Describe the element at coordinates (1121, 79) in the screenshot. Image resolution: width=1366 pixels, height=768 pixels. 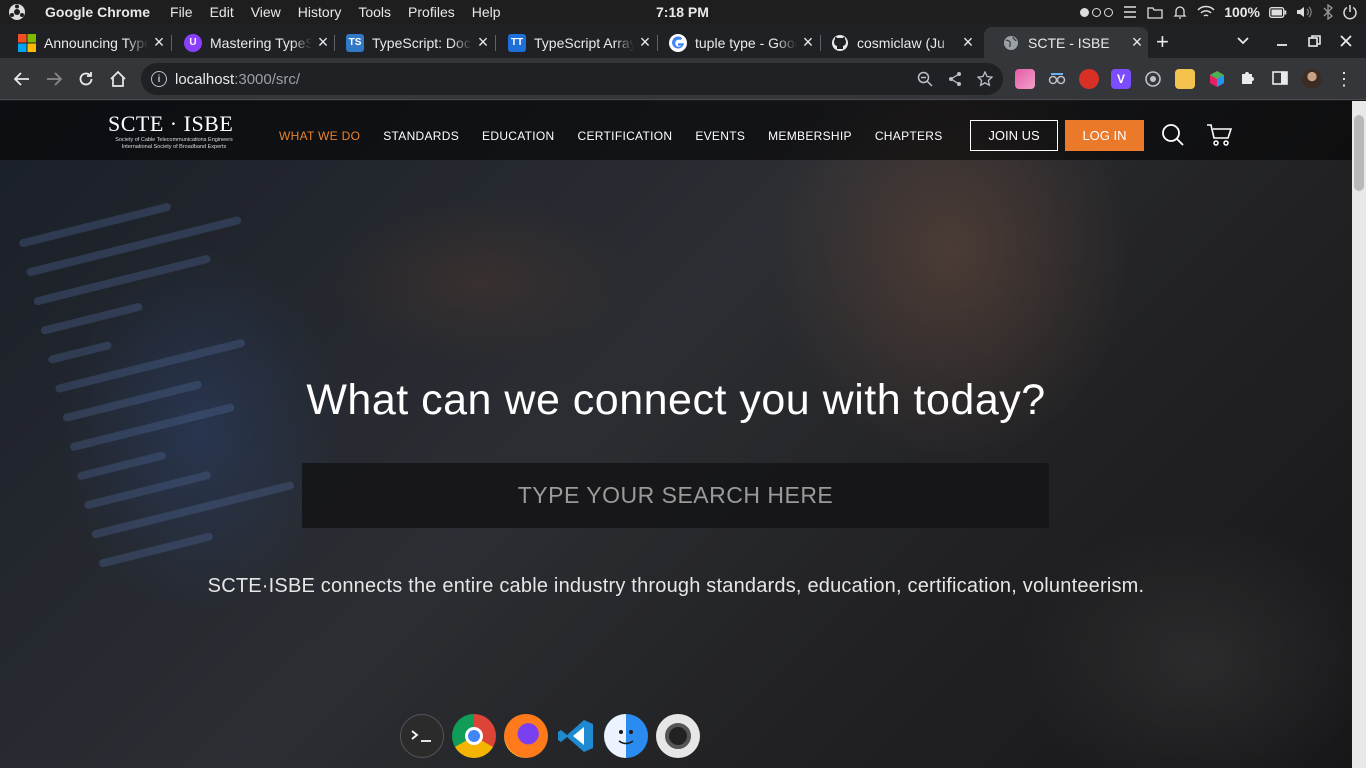
I see `extension-v-icon: V` at that location.